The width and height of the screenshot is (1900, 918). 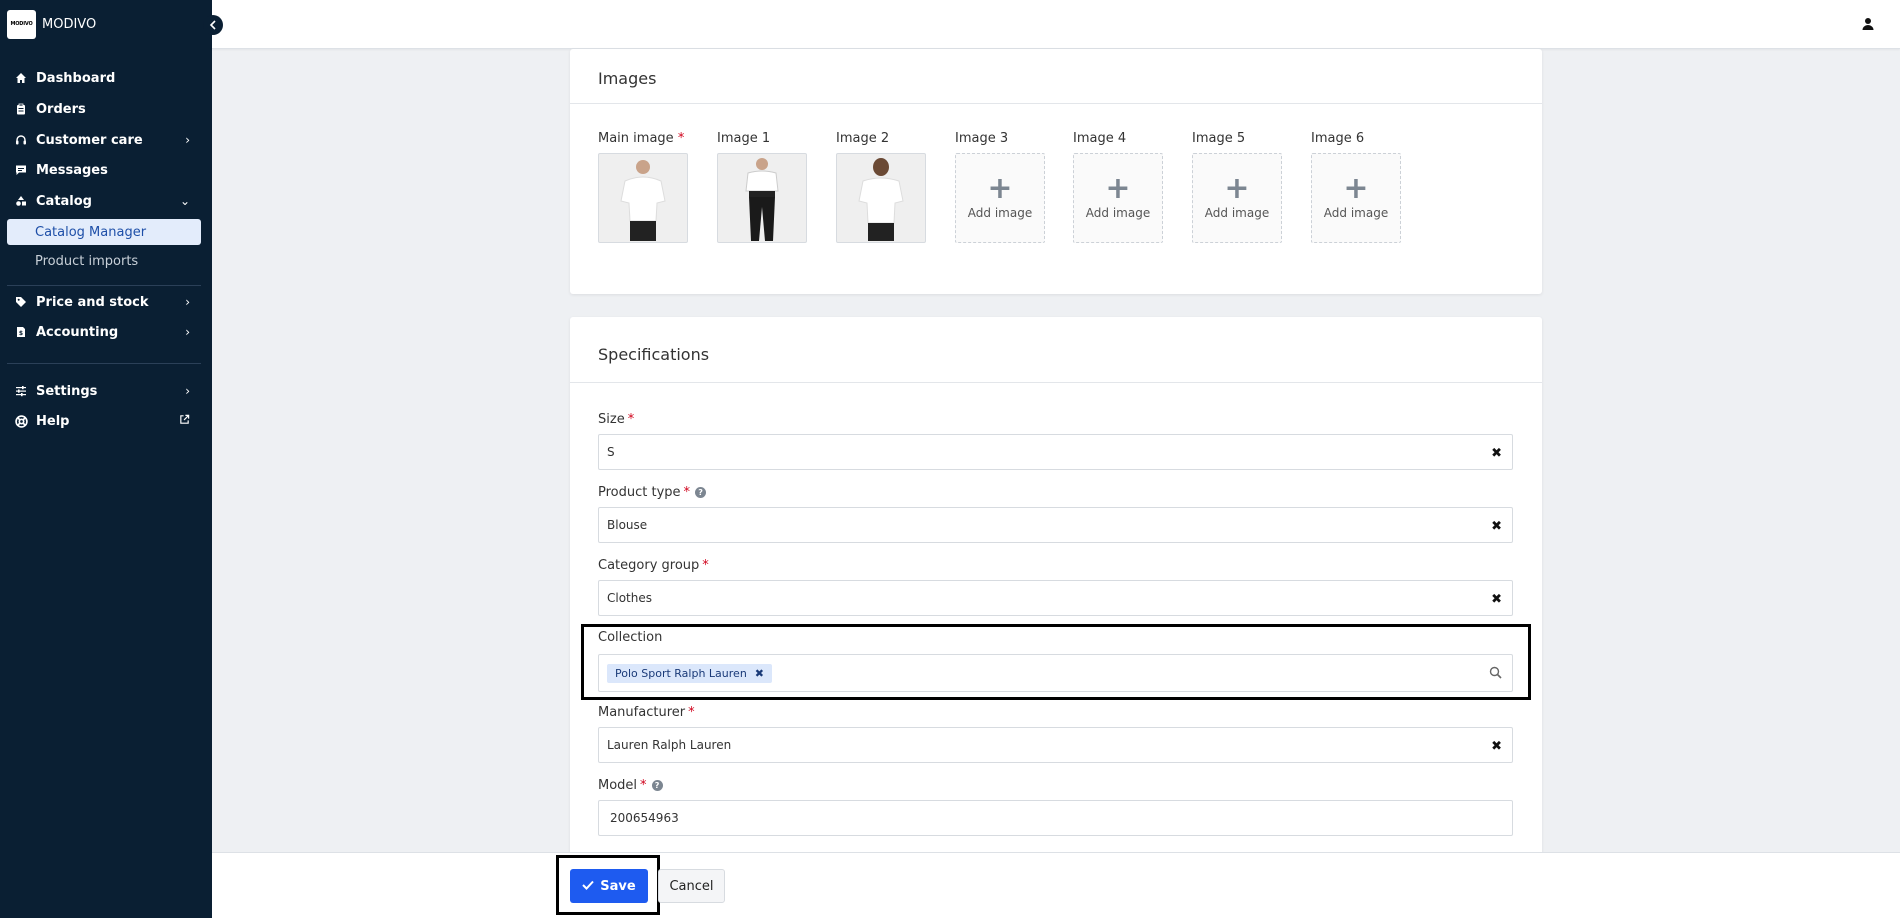 I want to click on chevron-down-icon: ⌄, so click(x=184, y=201).